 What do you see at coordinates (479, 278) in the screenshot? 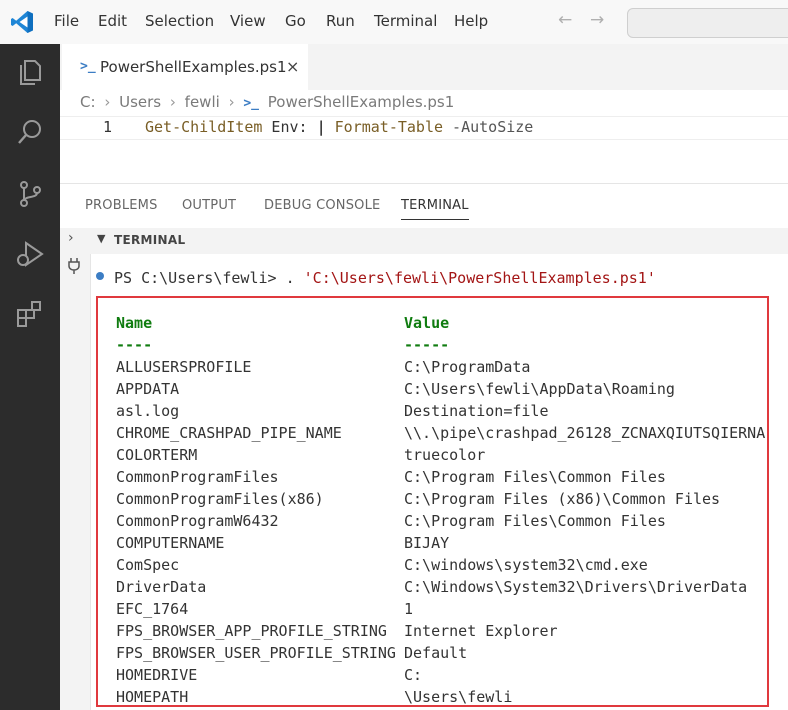
I see `prompt-script-path: 'C:\Users\fewli\PowerShellExamples.ps1'` at bounding box center [479, 278].